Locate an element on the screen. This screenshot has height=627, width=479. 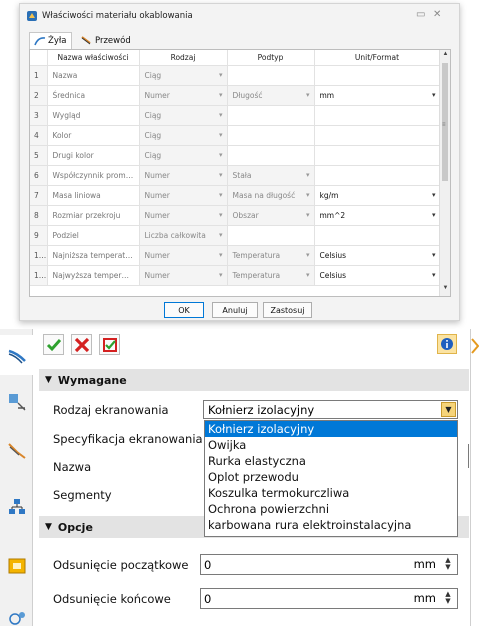
table-row: 1 Nazwa Ciąg is located at coordinates (235, 75).